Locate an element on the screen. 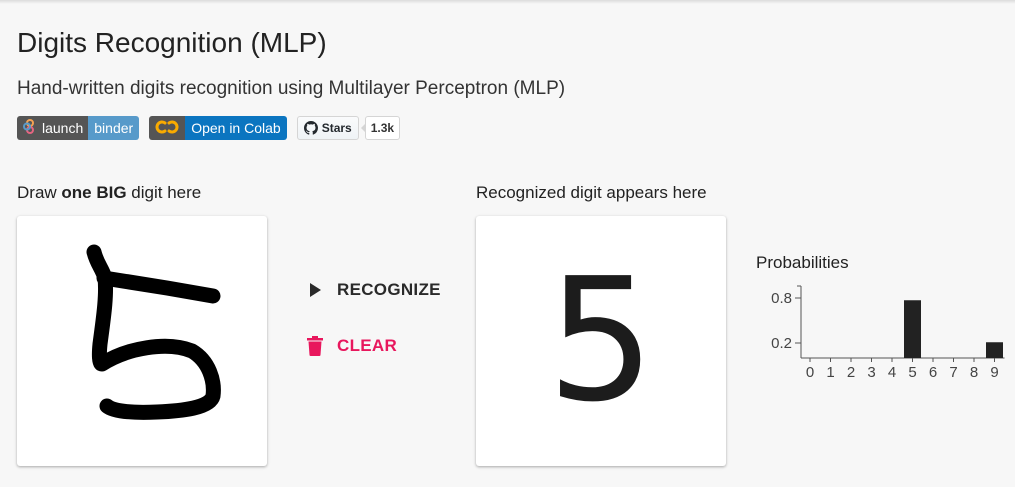 This screenshot has width=1015, height=487. binder-badge: launch binder is located at coordinates (78, 128).